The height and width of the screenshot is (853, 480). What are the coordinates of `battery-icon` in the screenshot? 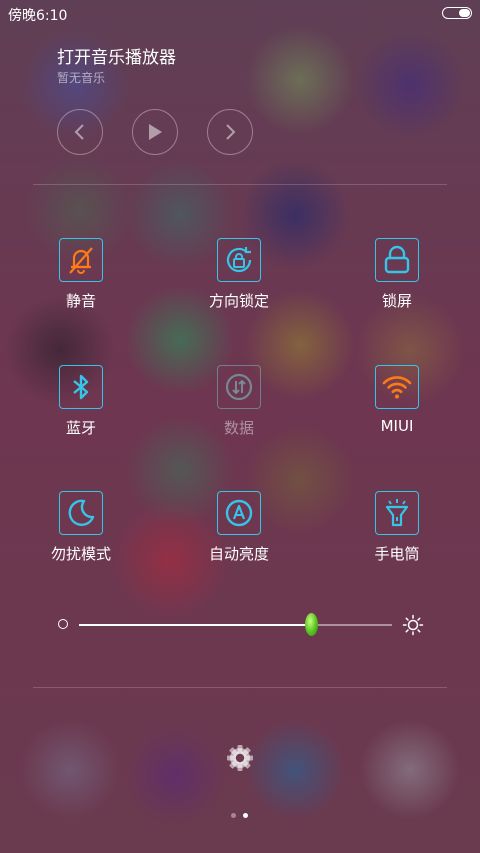 It's located at (457, 13).